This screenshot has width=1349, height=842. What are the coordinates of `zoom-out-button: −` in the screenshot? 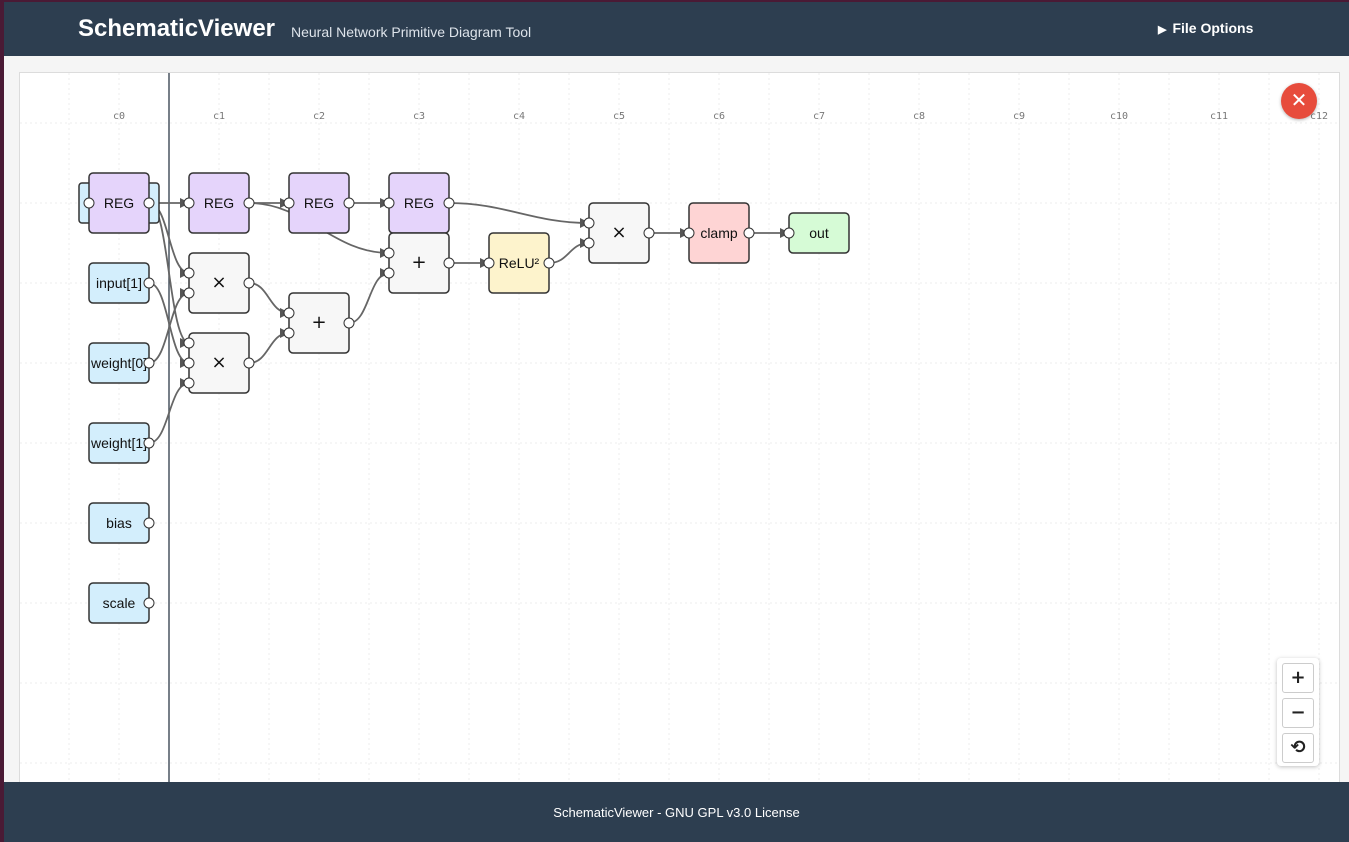 It's located at (1298, 713).